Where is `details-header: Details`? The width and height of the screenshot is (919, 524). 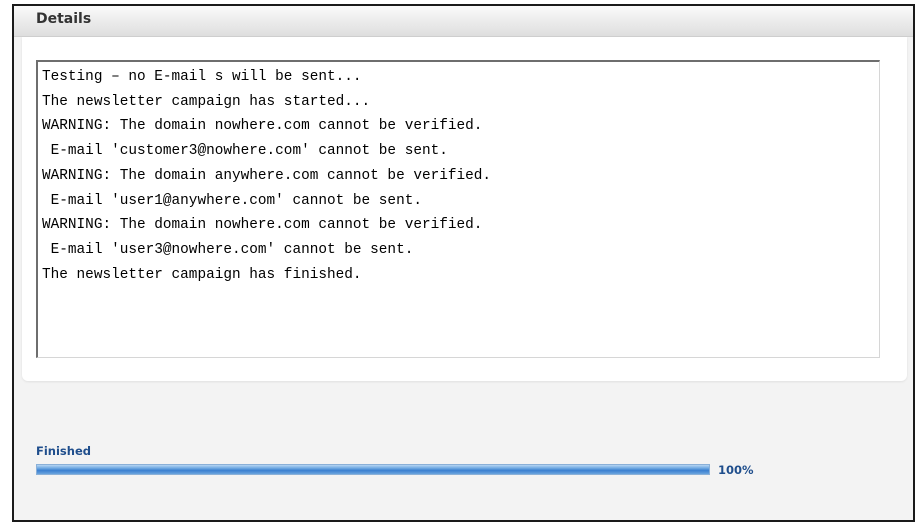
details-header: Details is located at coordinates (463, 21).